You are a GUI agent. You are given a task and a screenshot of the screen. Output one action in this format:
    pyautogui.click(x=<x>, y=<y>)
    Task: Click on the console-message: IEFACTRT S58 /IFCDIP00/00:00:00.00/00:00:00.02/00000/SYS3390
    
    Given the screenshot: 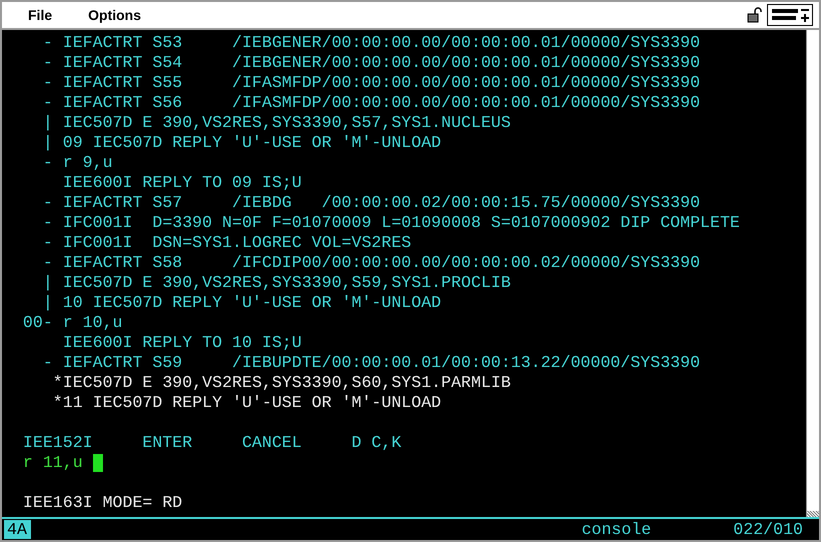 What is the action you would take?
    pyautogui.click(x=381, y=263)
    